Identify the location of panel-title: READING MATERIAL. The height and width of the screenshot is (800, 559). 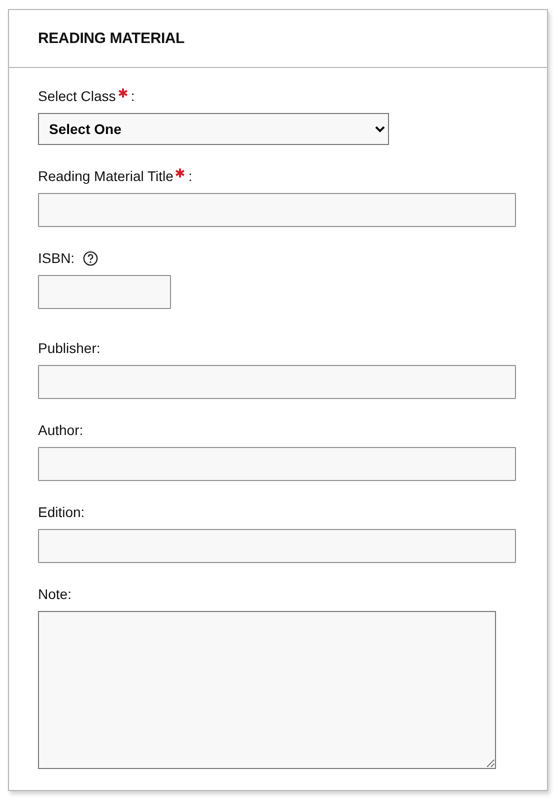
(111, 38).